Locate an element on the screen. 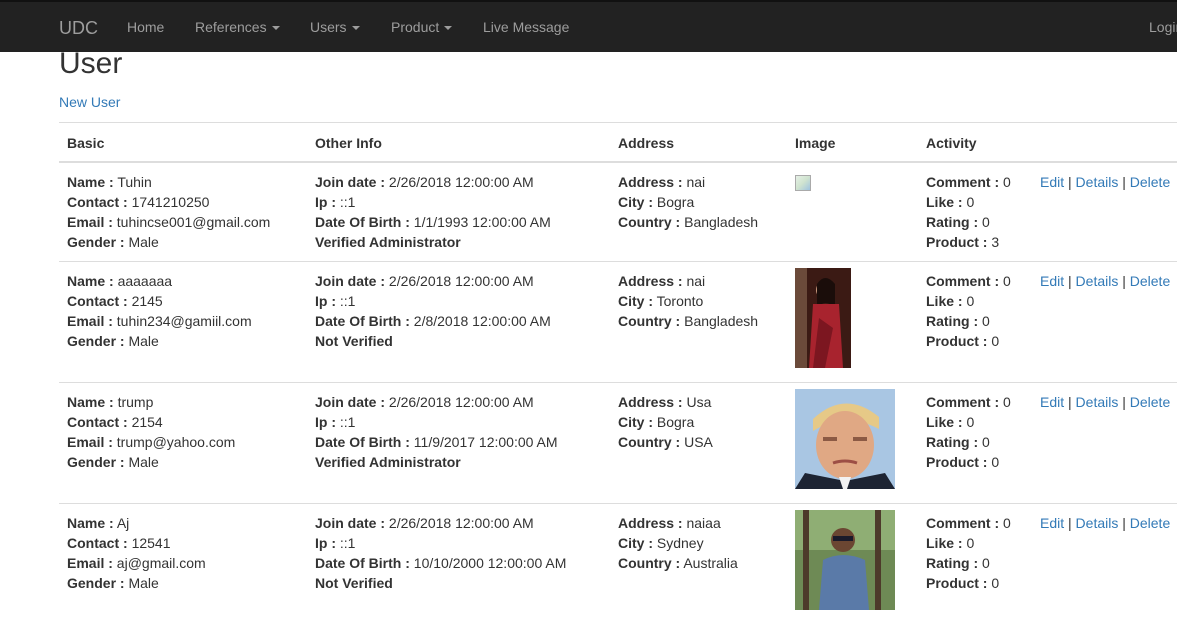 Image resolution: width=1177 pixels, height=624 pixels. country-field: Country : USA is located at coordinates (698, 442).